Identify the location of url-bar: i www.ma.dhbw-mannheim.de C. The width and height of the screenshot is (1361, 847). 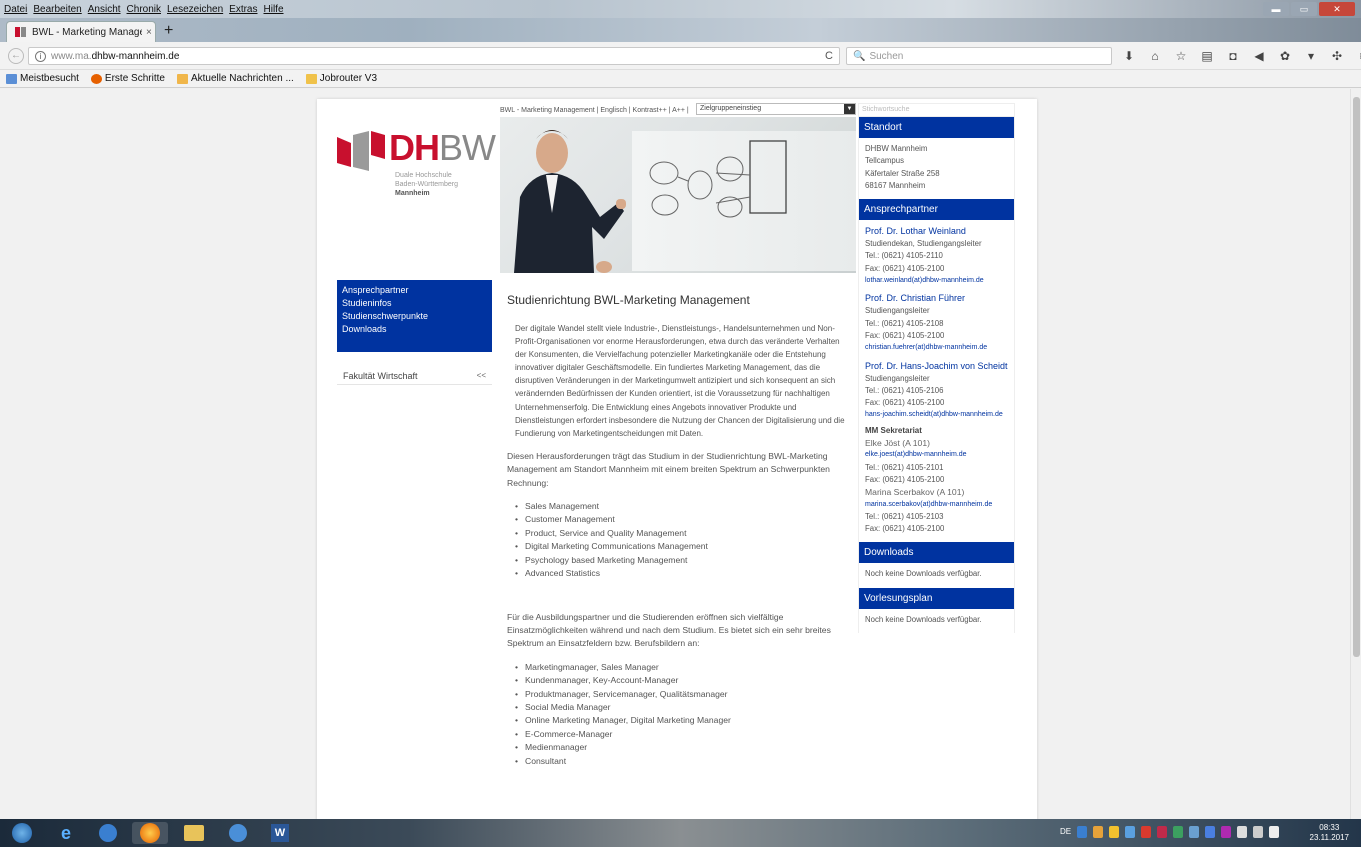
(434, 56).